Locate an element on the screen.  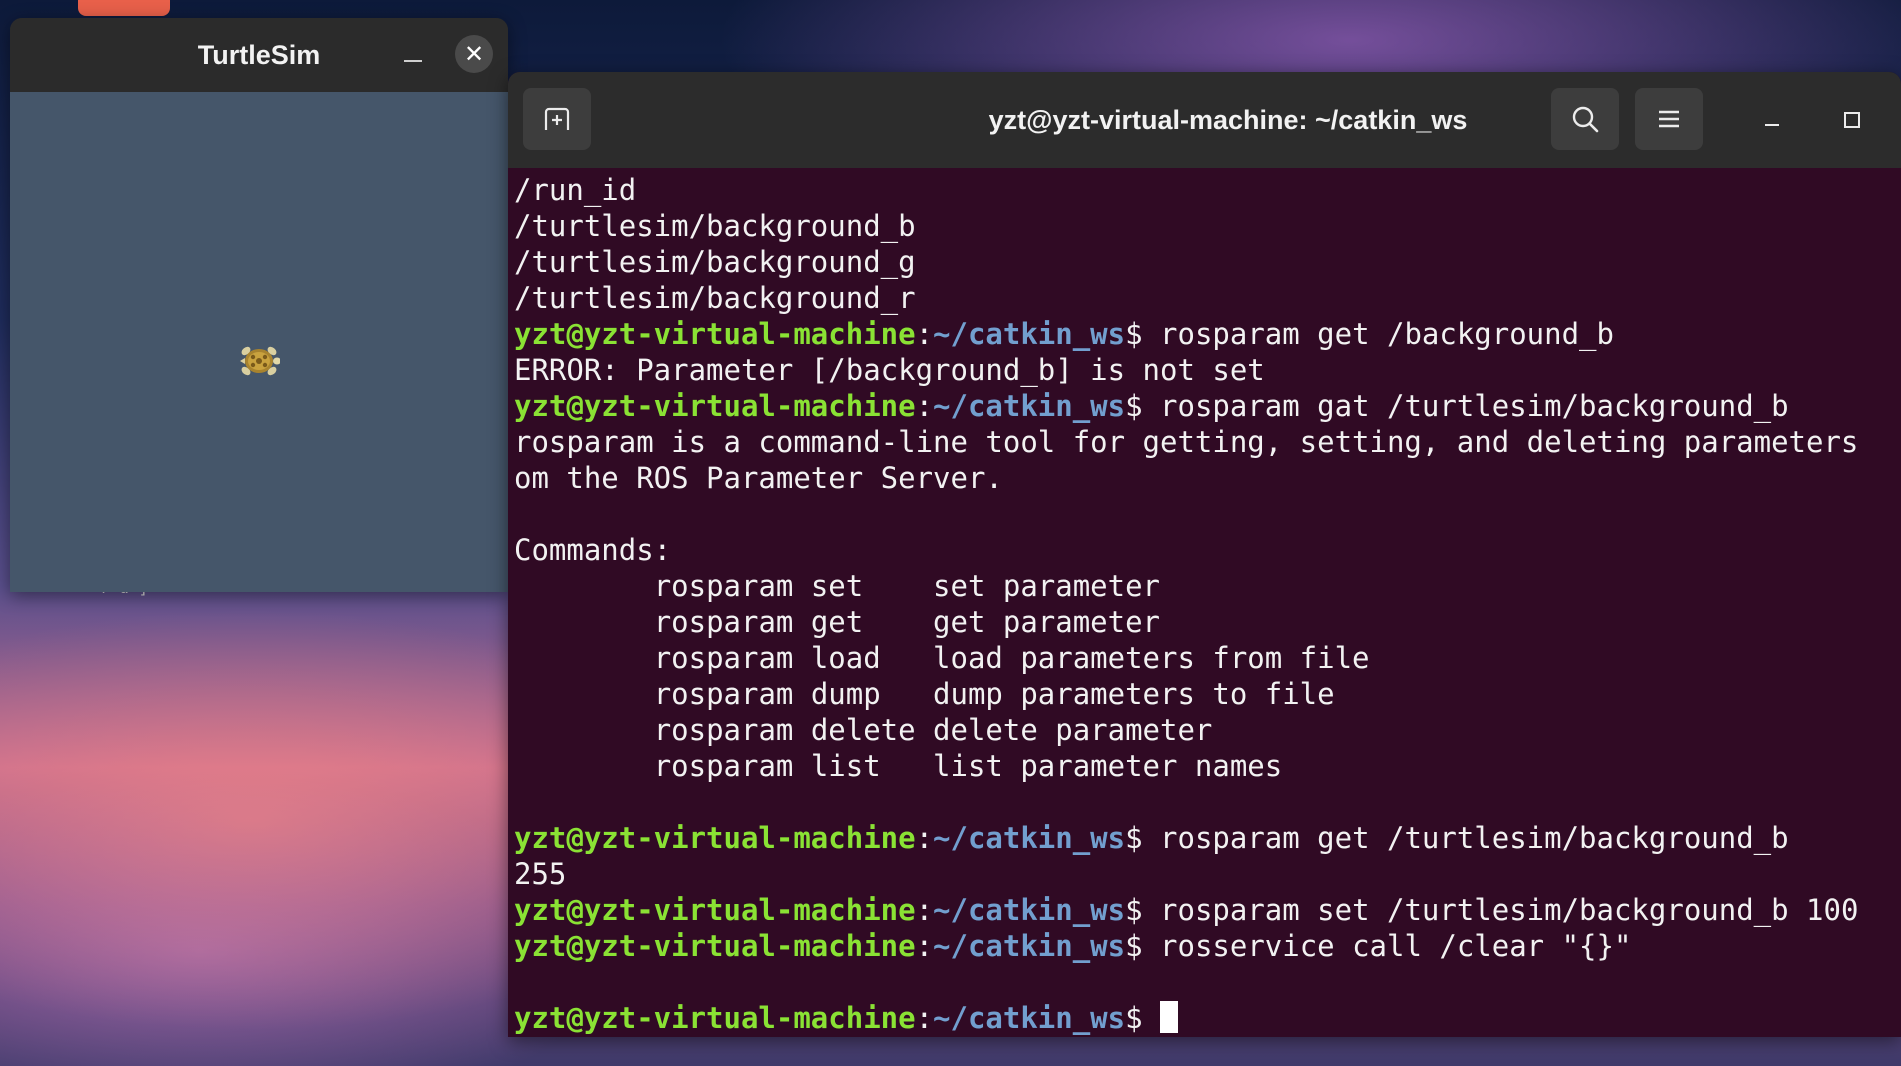
terminal-output-line: rosparam list list parameter names is located at coordinates (1207, 766).